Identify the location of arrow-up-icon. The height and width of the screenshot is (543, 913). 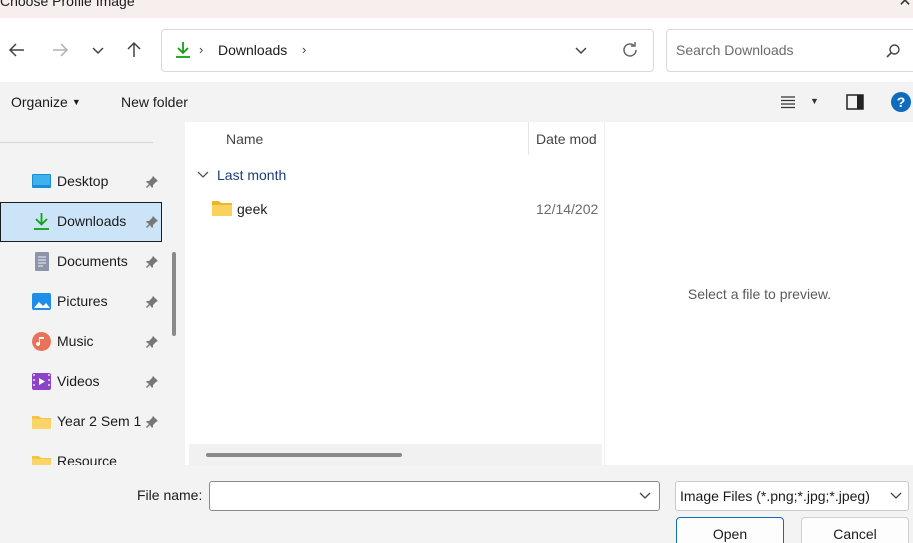
(134, 49).